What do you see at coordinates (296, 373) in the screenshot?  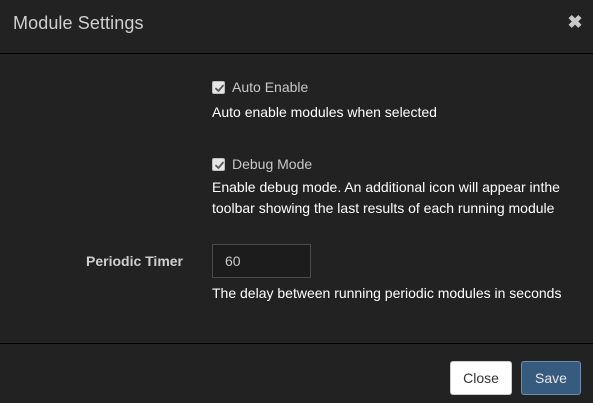 I see `dialog-footer: Close Save` at bounding box center [296, 373].